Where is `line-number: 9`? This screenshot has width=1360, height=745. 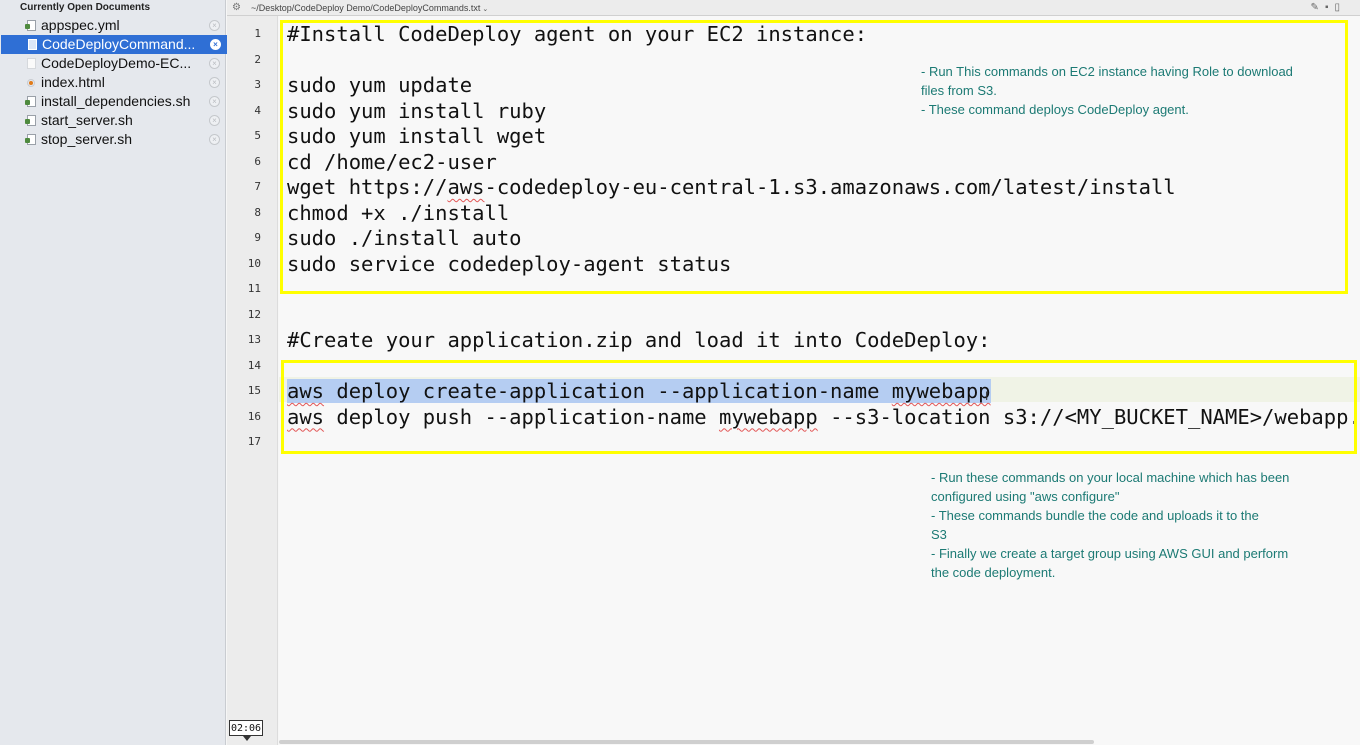
line-number: 9 is located at coordinates (257, 237).